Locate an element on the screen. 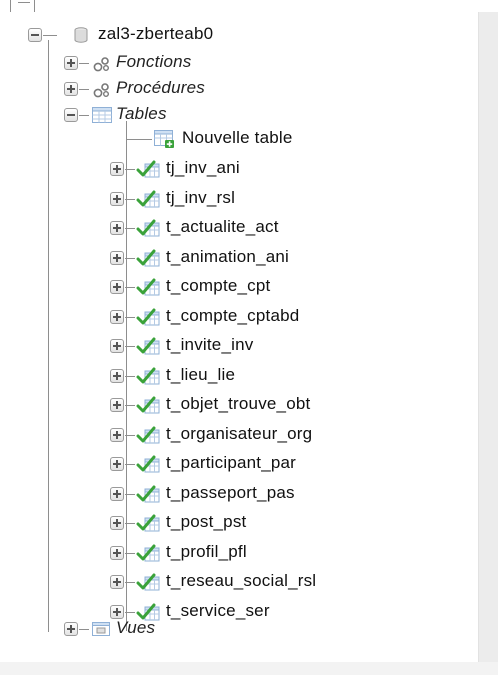 This screenshot has height=675, width=498. table-name: t_animation_ani is located at coordinates (227, 257).